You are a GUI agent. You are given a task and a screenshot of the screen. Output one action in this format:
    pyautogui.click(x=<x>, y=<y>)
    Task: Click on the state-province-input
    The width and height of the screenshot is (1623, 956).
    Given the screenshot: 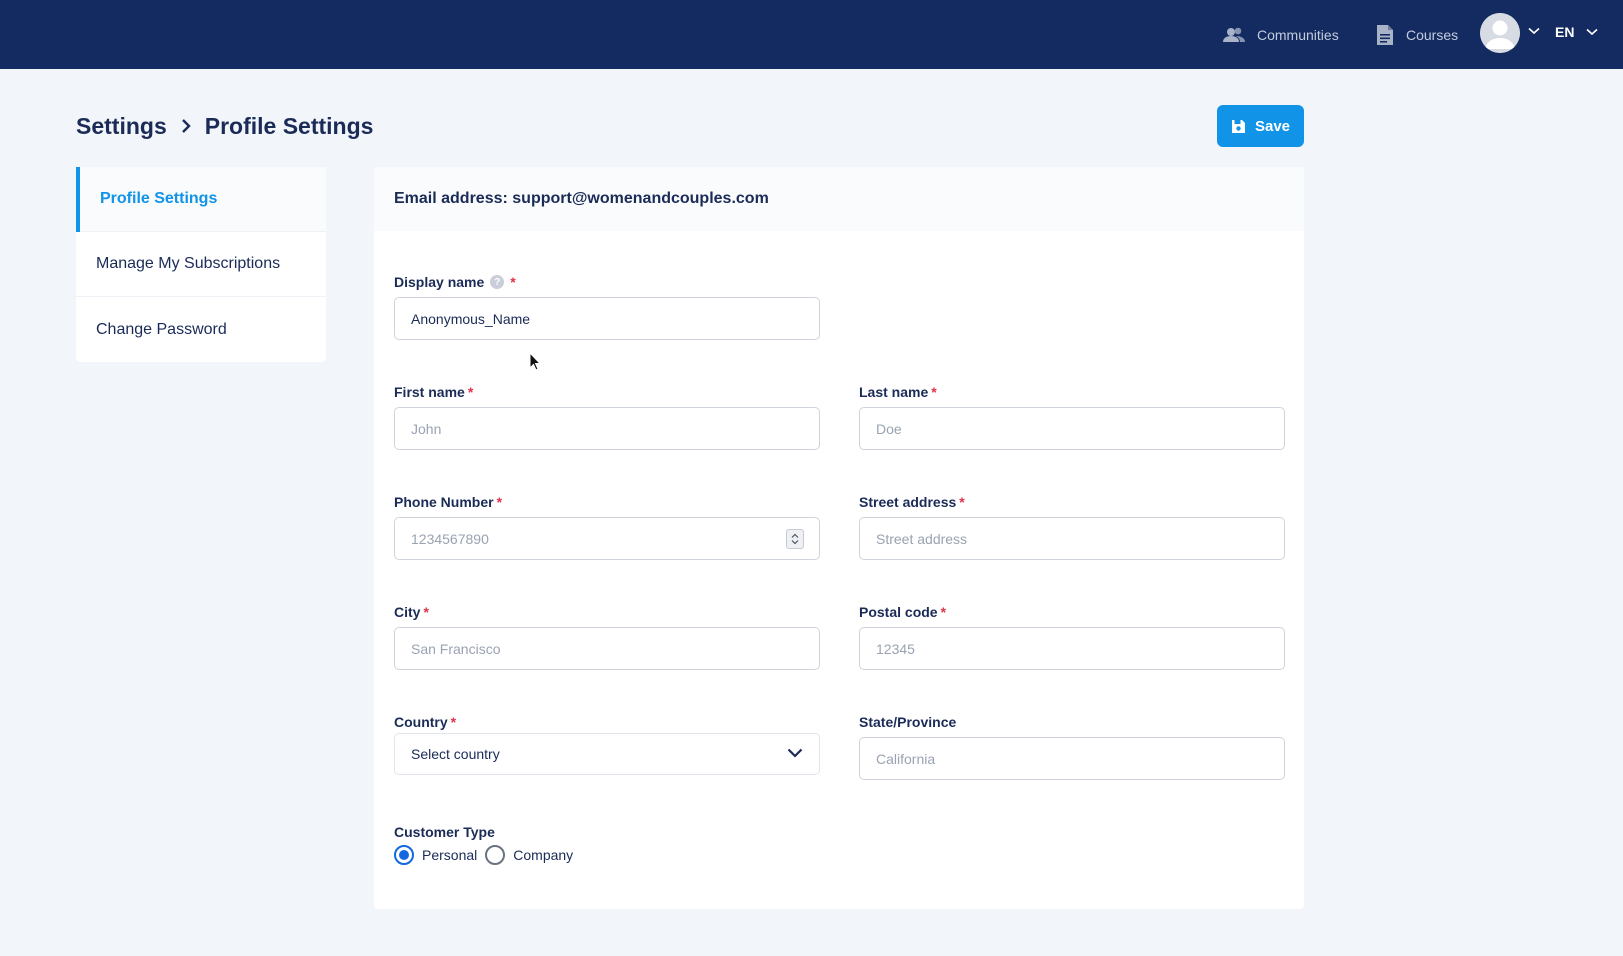 What is the action you would take?
    pyautogui.click(x=1072, y=758)
    